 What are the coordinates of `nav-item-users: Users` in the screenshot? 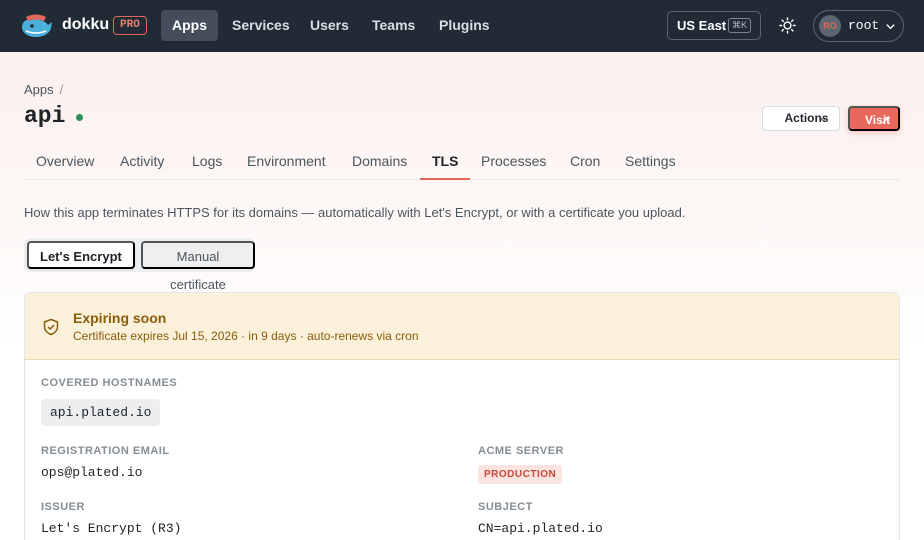 It's located at (329, 25).